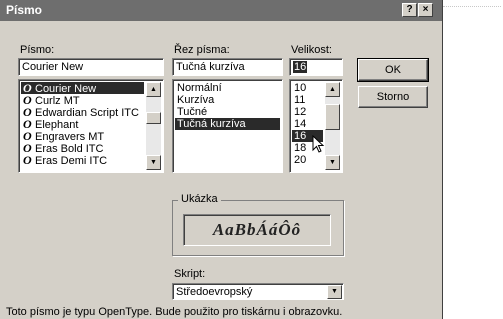 Image resolution: width=503 pixels, height=319 pixels. Describe the element at coordinates (311, 50) in the screenshot. I see `size-label: Velikost:` at that location.